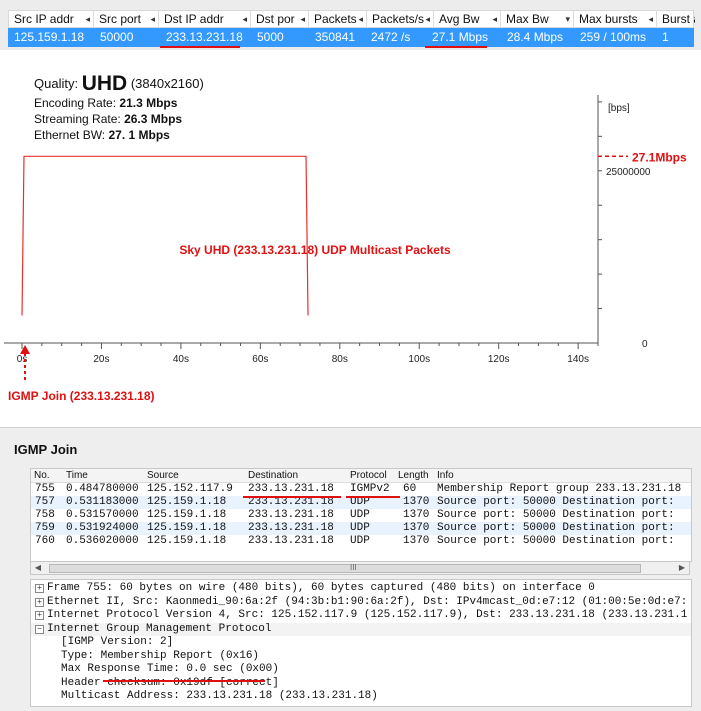 Image resolution: width=701 pixels, height=711 pixels. What do you see at coordinates (445, 475) in the screenshot?
I see `hdr-info: Info` at bounding box center [445, 475].